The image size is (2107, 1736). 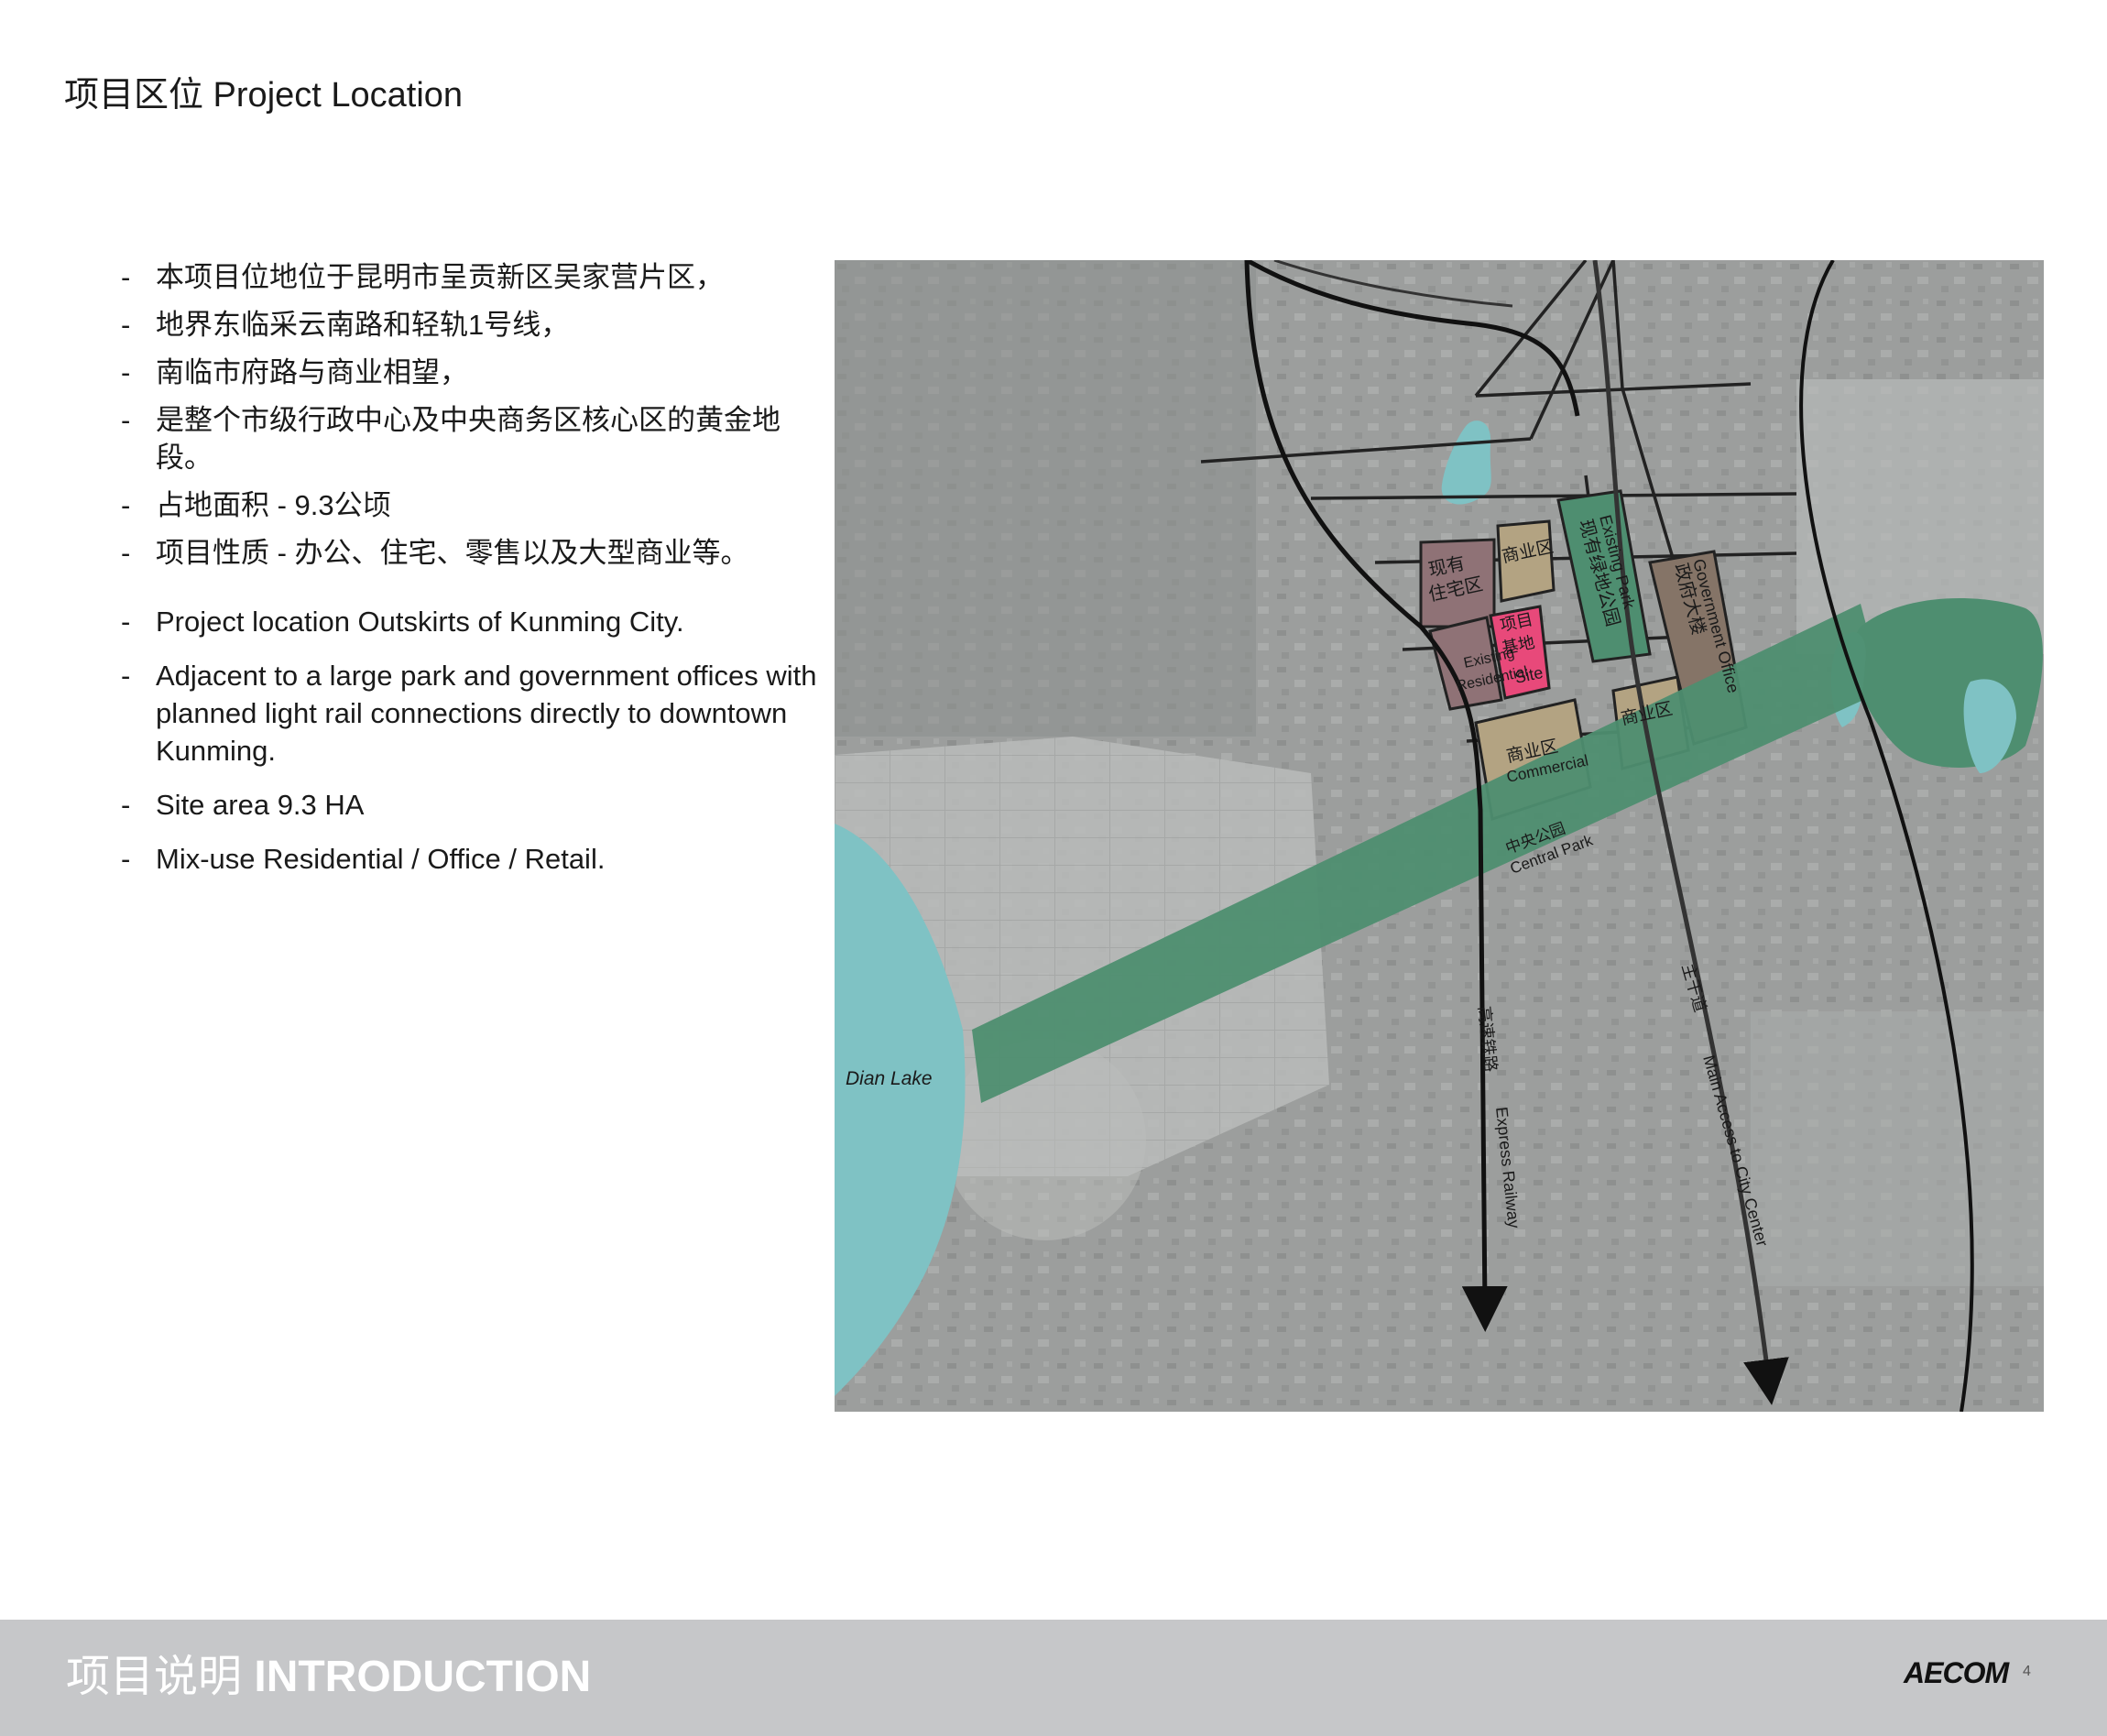 I want to click on list-item: Site area 9.3 HA, so click(x=478, y=805).